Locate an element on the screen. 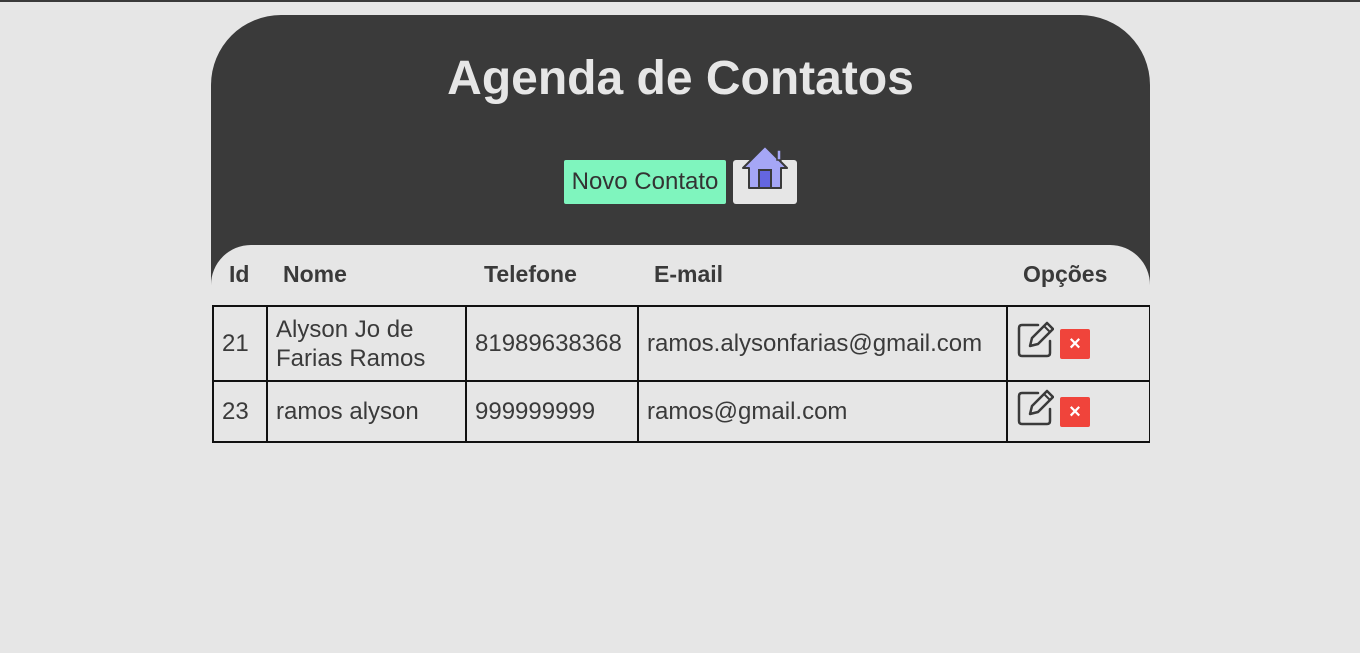  home-button is located at coordinates (765, 174).